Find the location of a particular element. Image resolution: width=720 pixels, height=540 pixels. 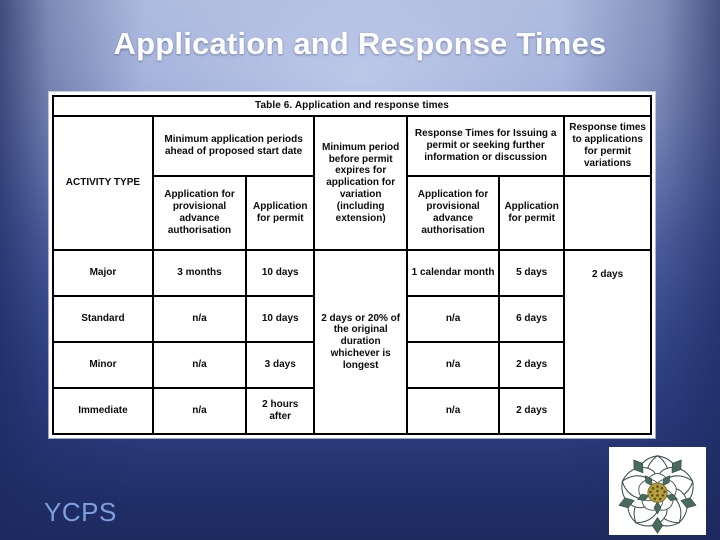

page-title: Application and Response Times is located at coordinates (360, 43).